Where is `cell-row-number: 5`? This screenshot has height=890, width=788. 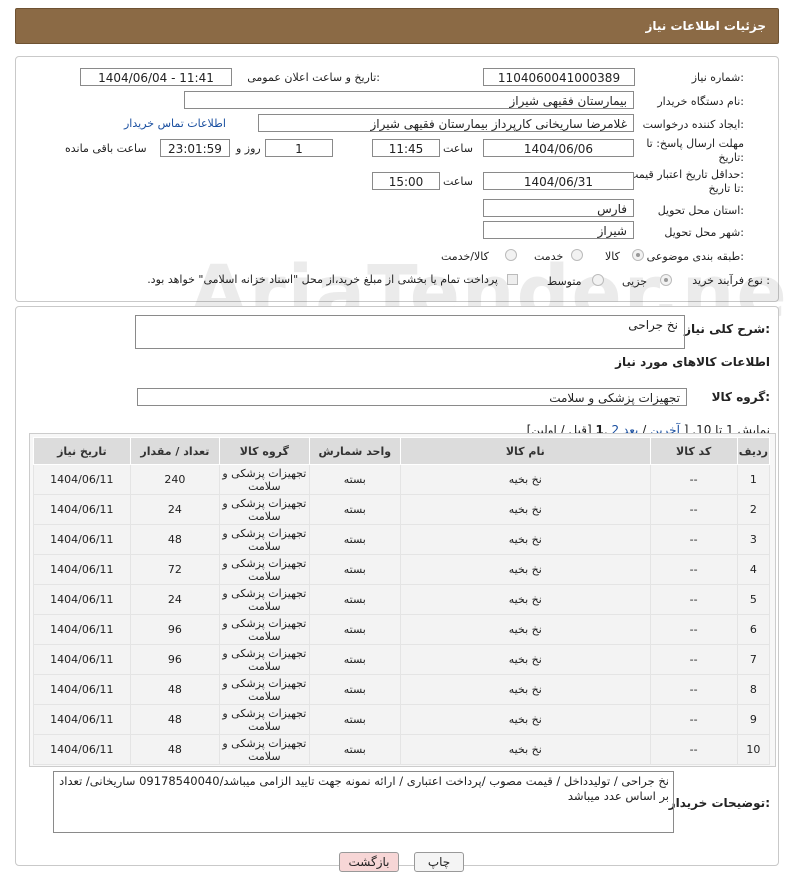 cell-row-number: 5 is located at coordinates (753, 599).